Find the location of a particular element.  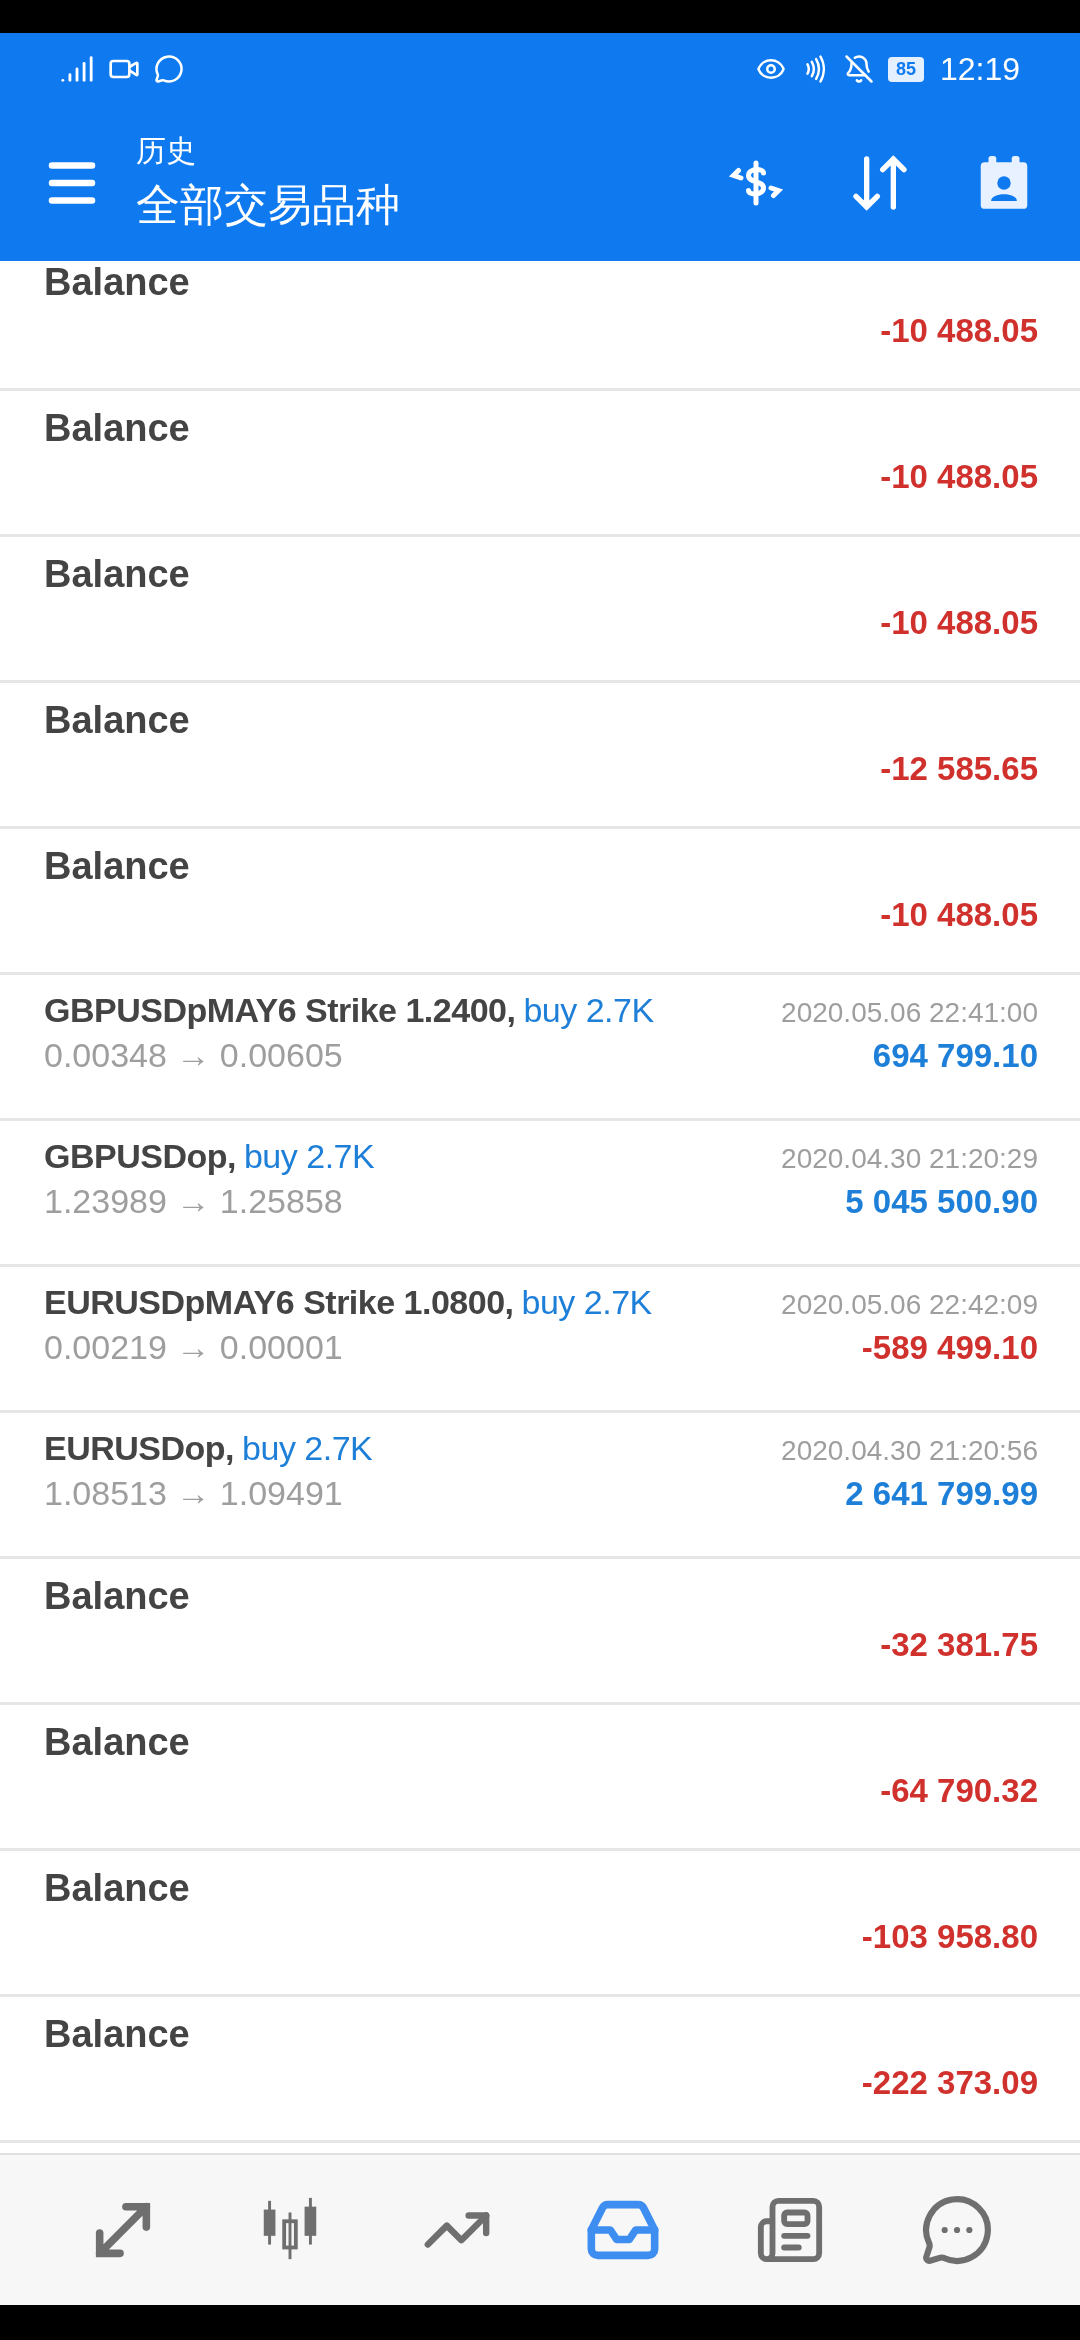

symbol: EURUSDop, is located at coordinates (139, 1448).